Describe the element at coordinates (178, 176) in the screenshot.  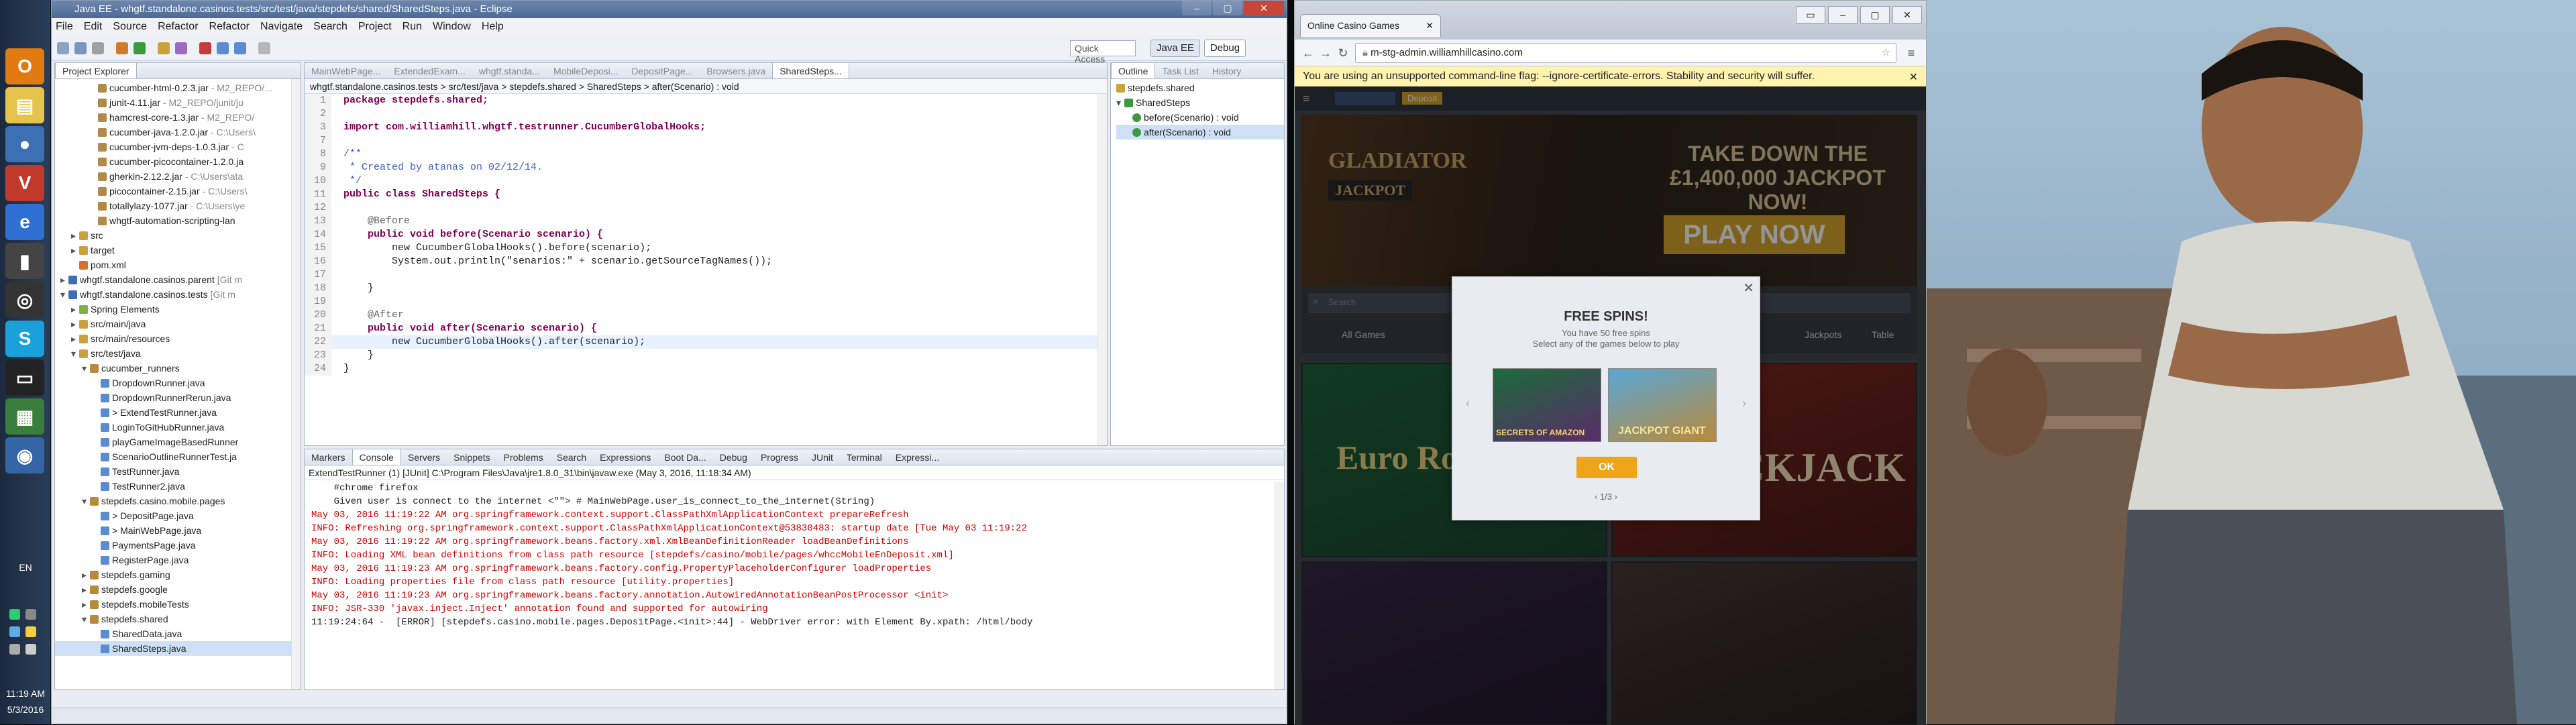
I see `tree-row: gherkin-2.12.2.jar - C:\Users\ata` at that location.